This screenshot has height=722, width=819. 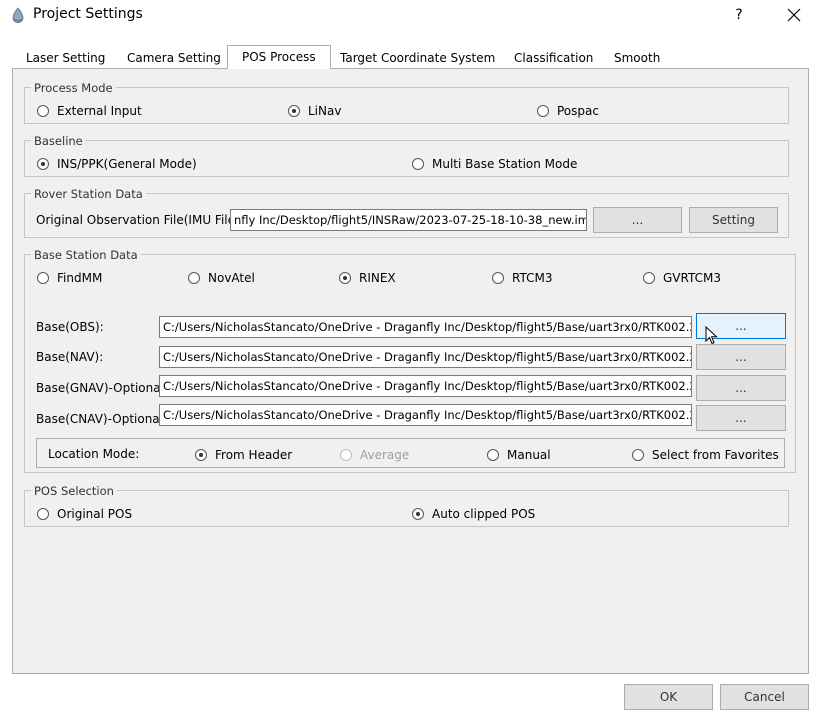 What do you see at coordinates (314, 111) in the screenshot?
I see `radio-linav: LiNav` at bounding box center [314, 111].